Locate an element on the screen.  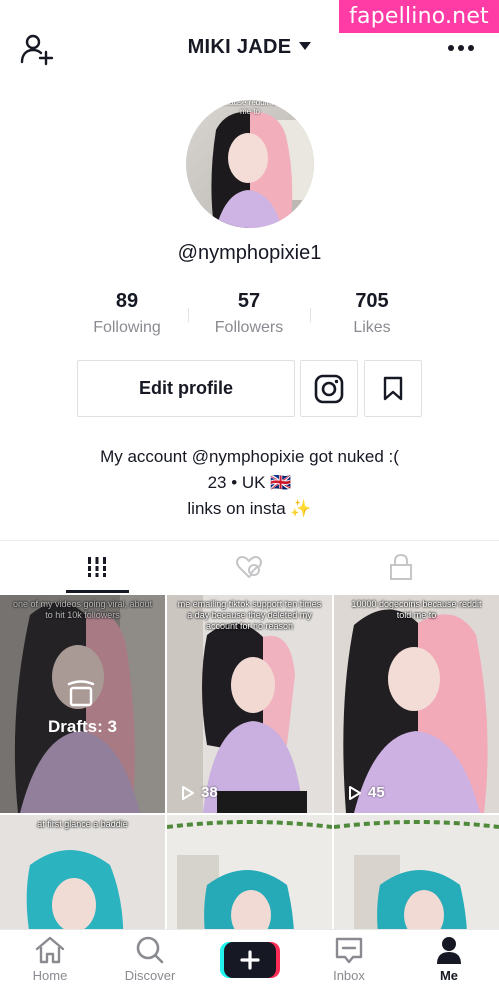
lock-icon is located at coordinates (401, 567).